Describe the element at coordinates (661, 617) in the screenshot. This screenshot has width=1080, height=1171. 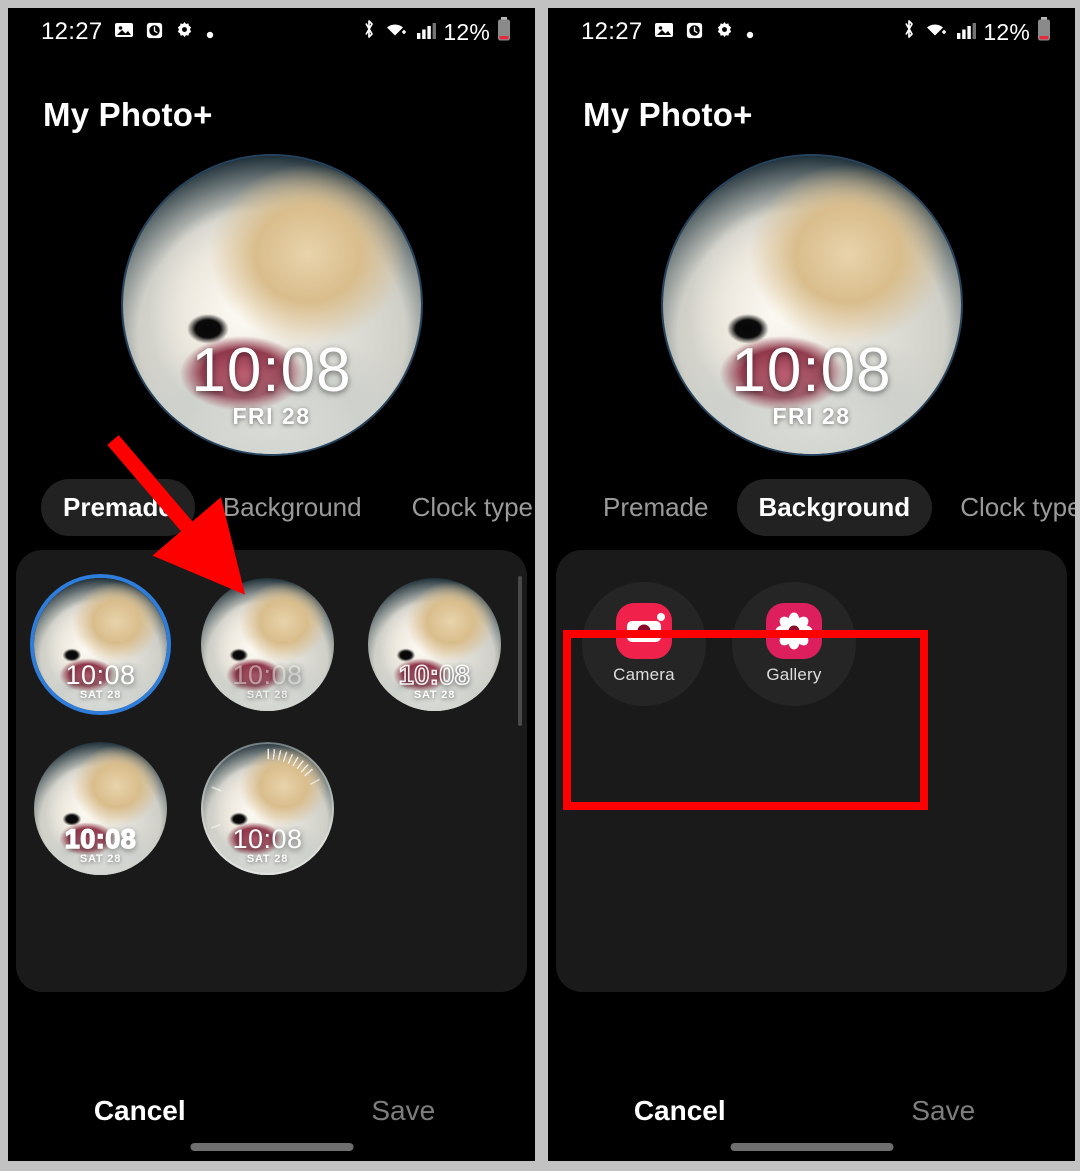
I see `camera-flash-dot` at that location.